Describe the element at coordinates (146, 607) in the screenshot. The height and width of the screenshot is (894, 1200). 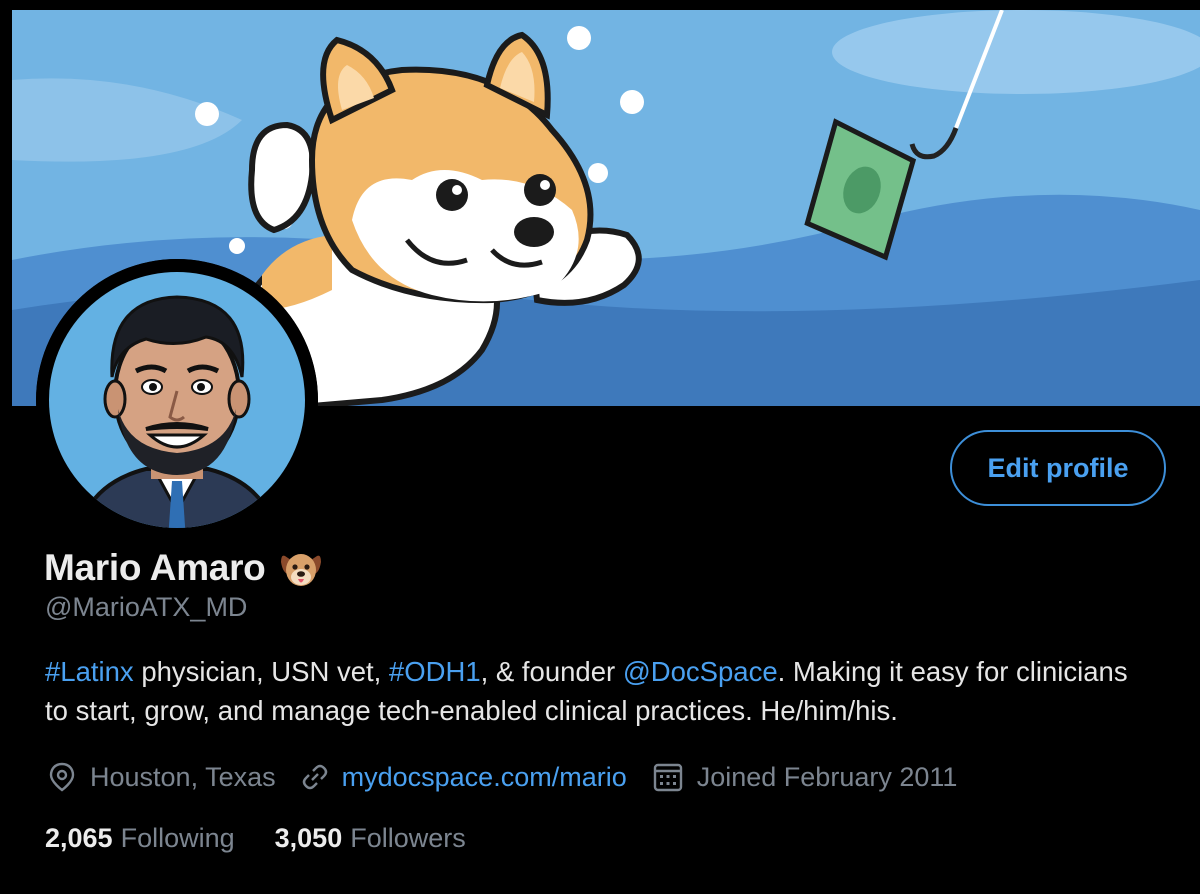
I see `profile-handle: @MarioATX_MD` at that location.